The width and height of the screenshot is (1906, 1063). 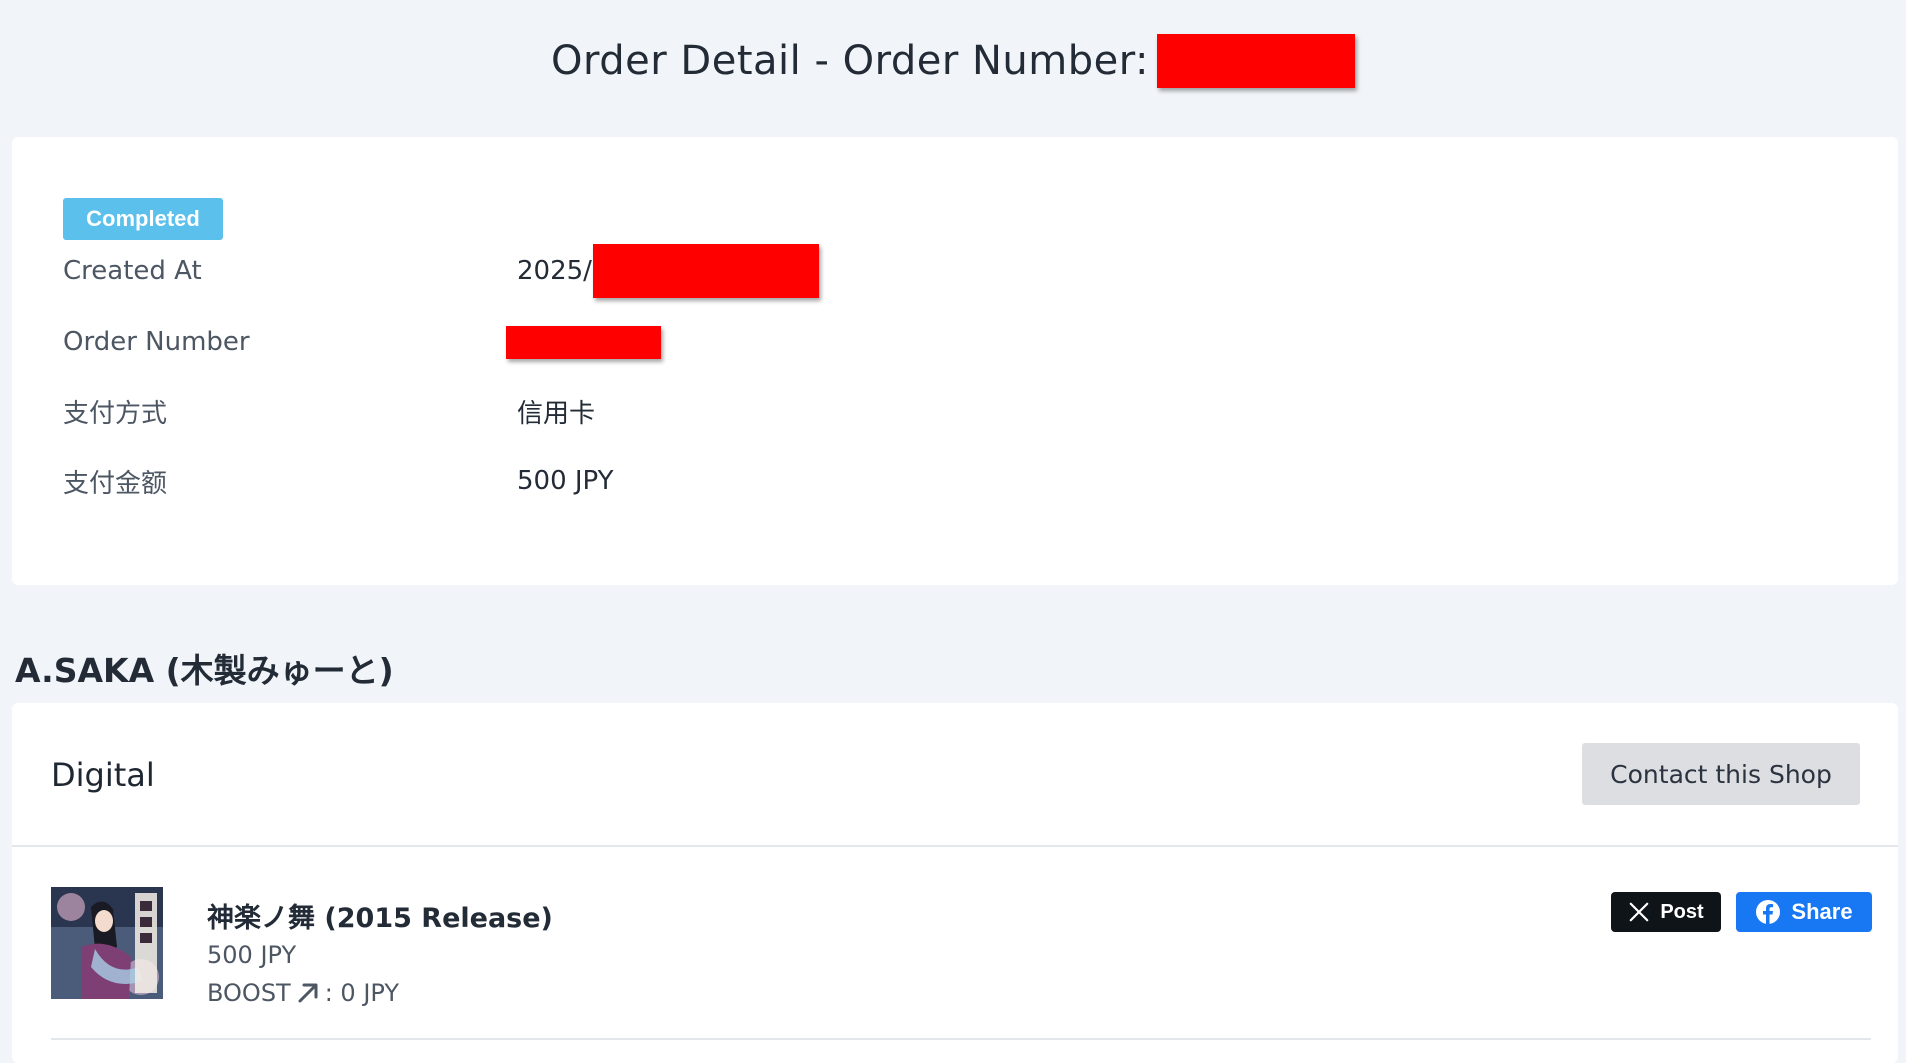 I want to click on boost-label: BOOST, so click(x=249, y=993).